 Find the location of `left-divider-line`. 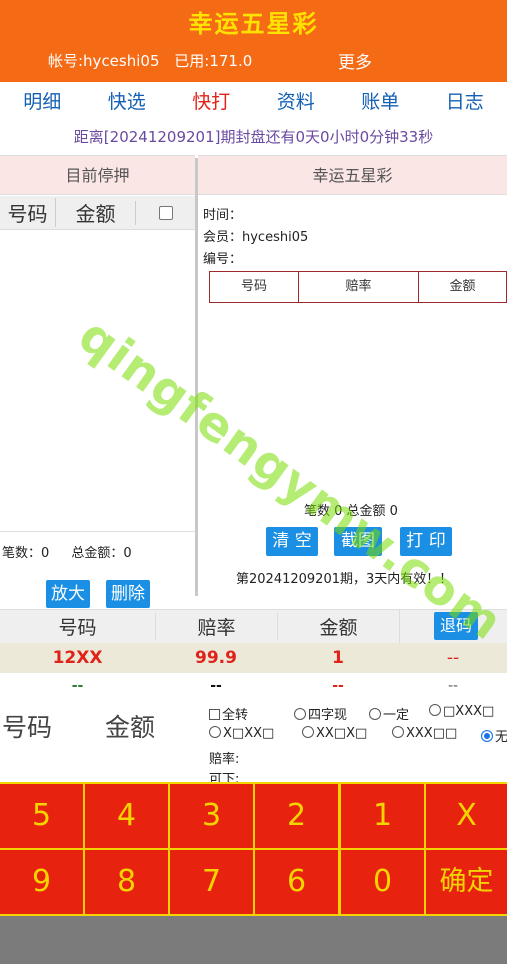

left-divider-line is located at coordinates (97, 531).